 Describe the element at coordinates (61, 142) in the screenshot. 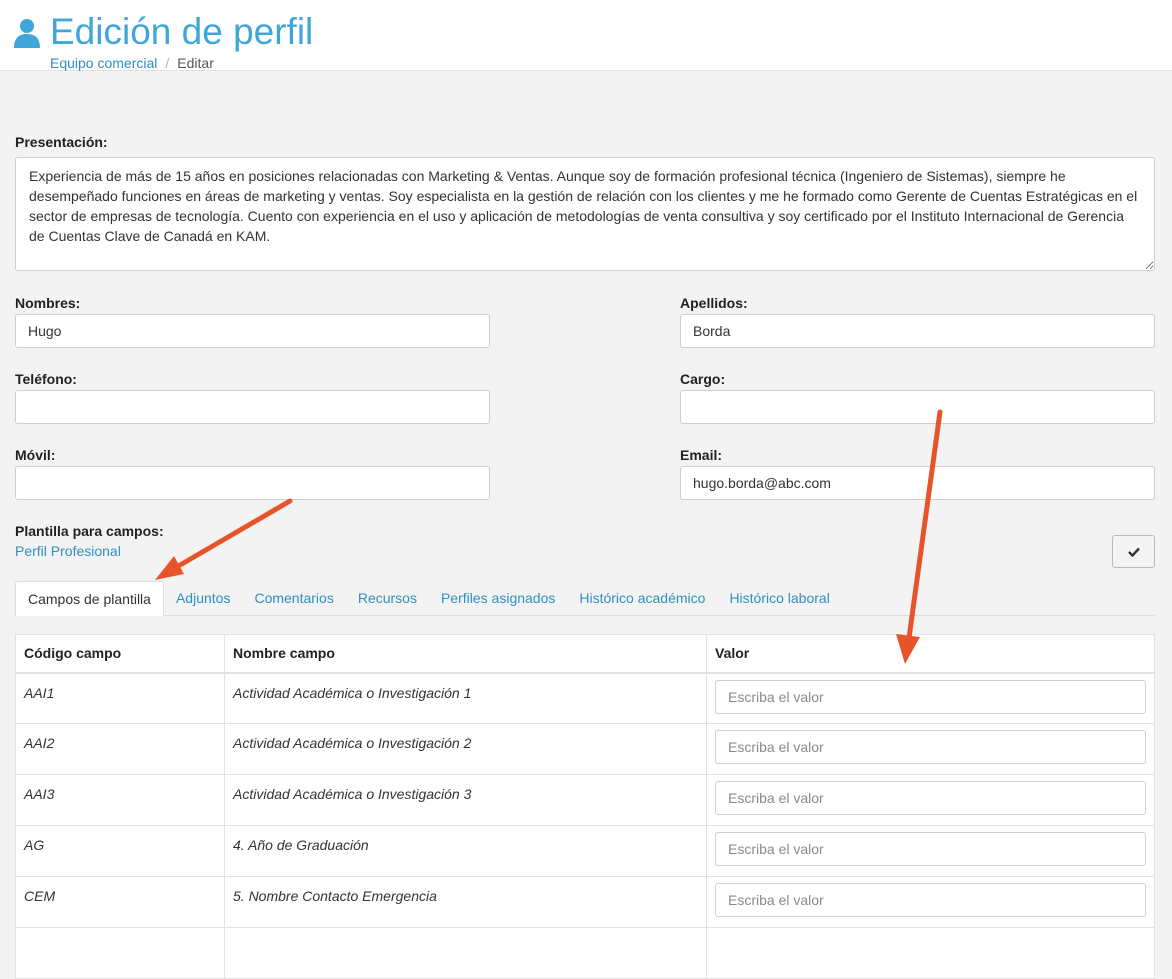

I see `presentation-label: Presentación:` at that location.